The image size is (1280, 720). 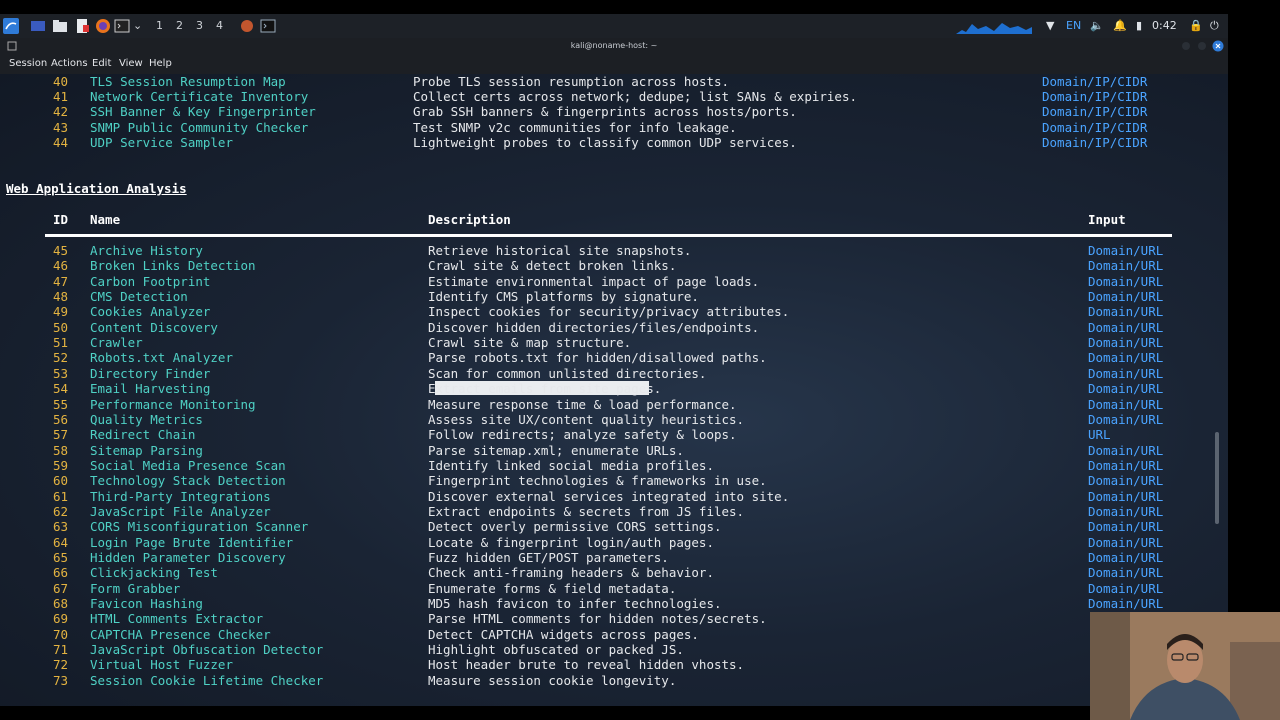 I want to click on menu-actions: Actions, so click(x=69, y=63).